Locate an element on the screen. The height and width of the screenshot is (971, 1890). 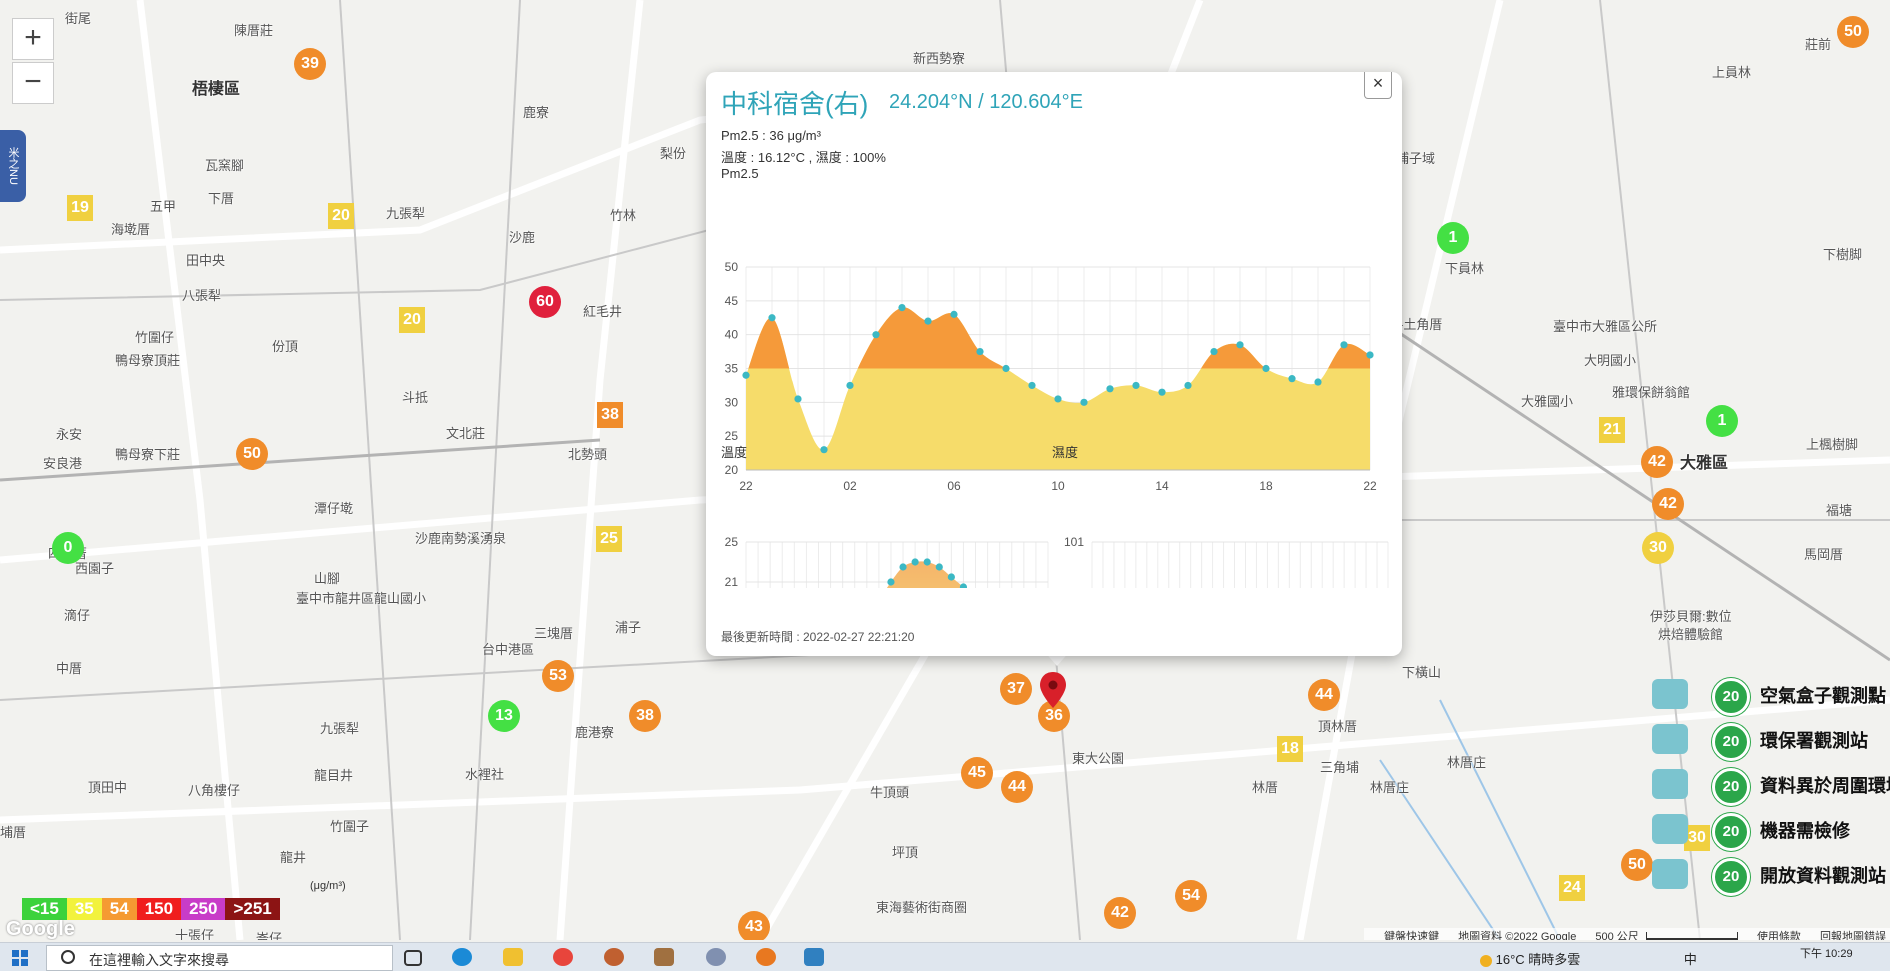
file-explorer-icon is located at coordinates (513, 957).